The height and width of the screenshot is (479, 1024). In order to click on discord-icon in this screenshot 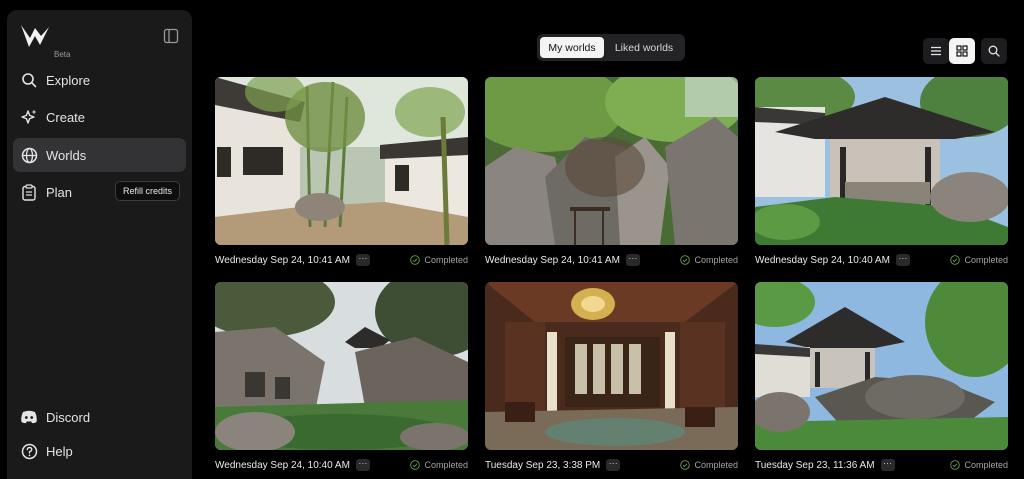, I will do `click(29, 417)`.